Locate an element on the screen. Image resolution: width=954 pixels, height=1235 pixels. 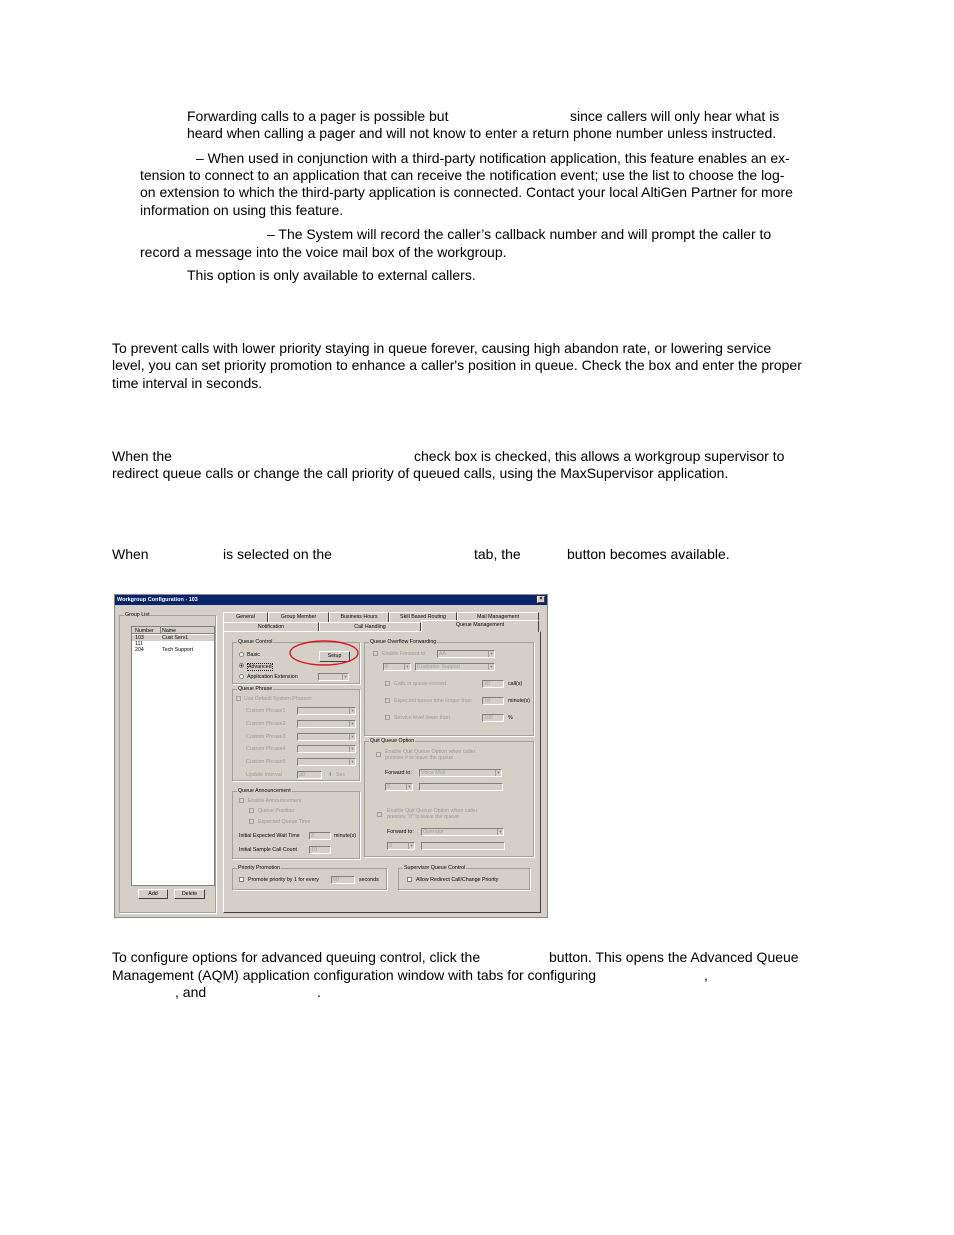
text-line: is selected on the is located at coordinates (277, 554).